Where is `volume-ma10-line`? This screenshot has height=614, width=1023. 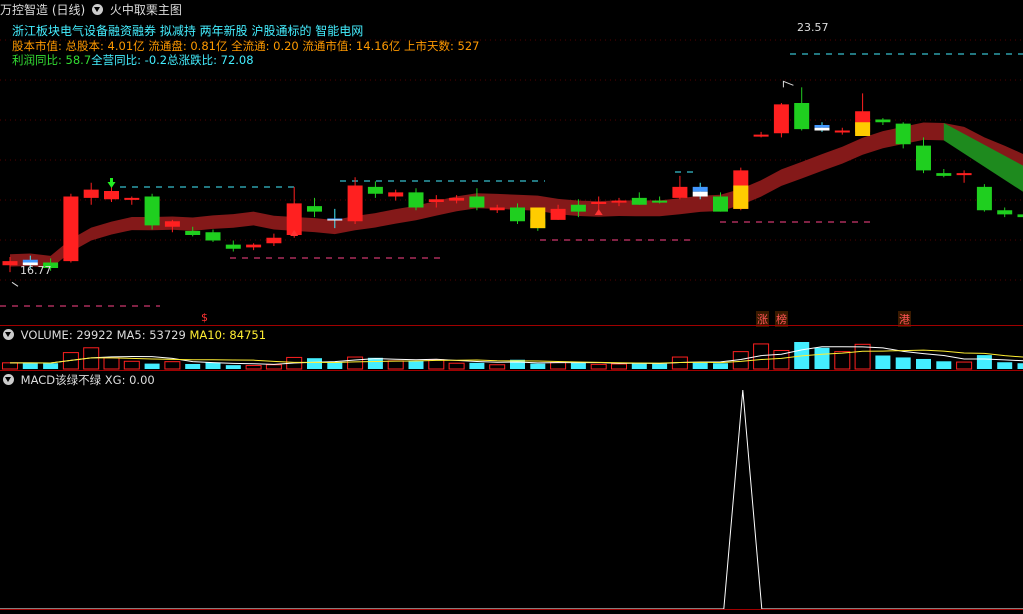 volume-ma10-line is located at coordinates (516, 356).